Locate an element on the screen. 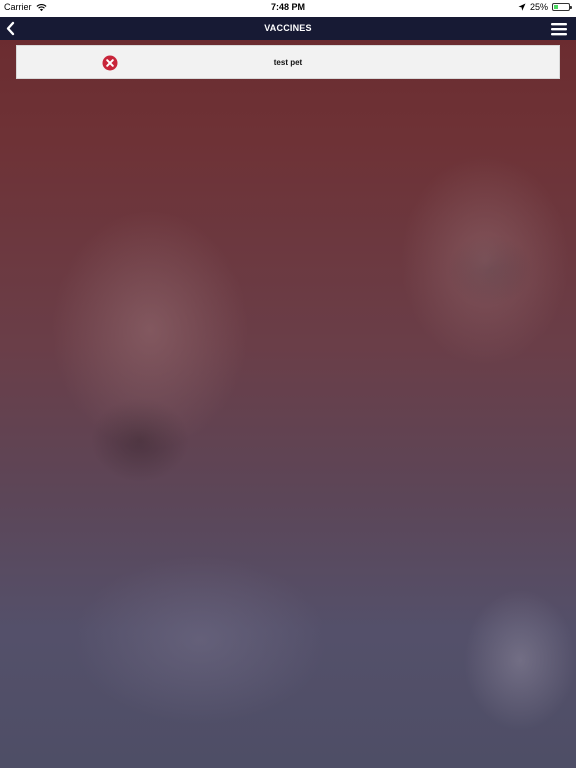 The width and height of the screenshot is (576, 768). navigation-bar: VACCINES is located at coordinates (288, 28).